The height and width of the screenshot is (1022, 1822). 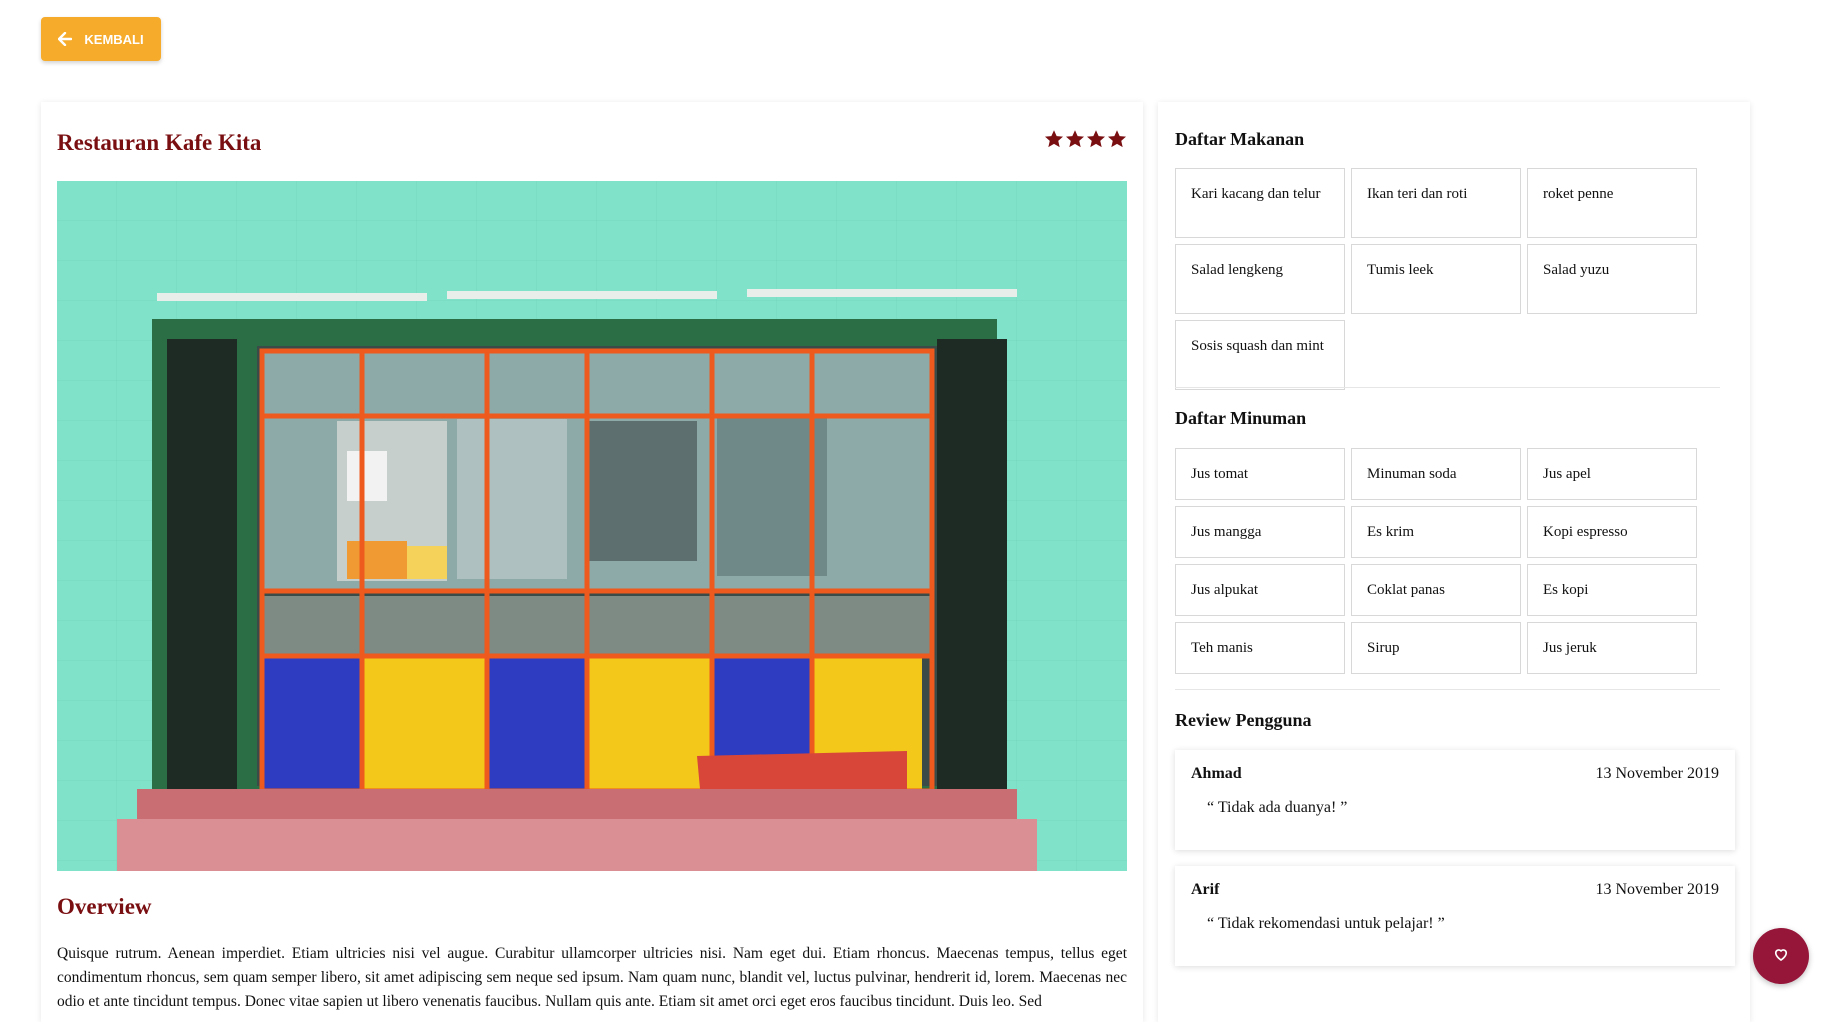 I want to click on overview-title: Overview, so click(x=104, y=906).